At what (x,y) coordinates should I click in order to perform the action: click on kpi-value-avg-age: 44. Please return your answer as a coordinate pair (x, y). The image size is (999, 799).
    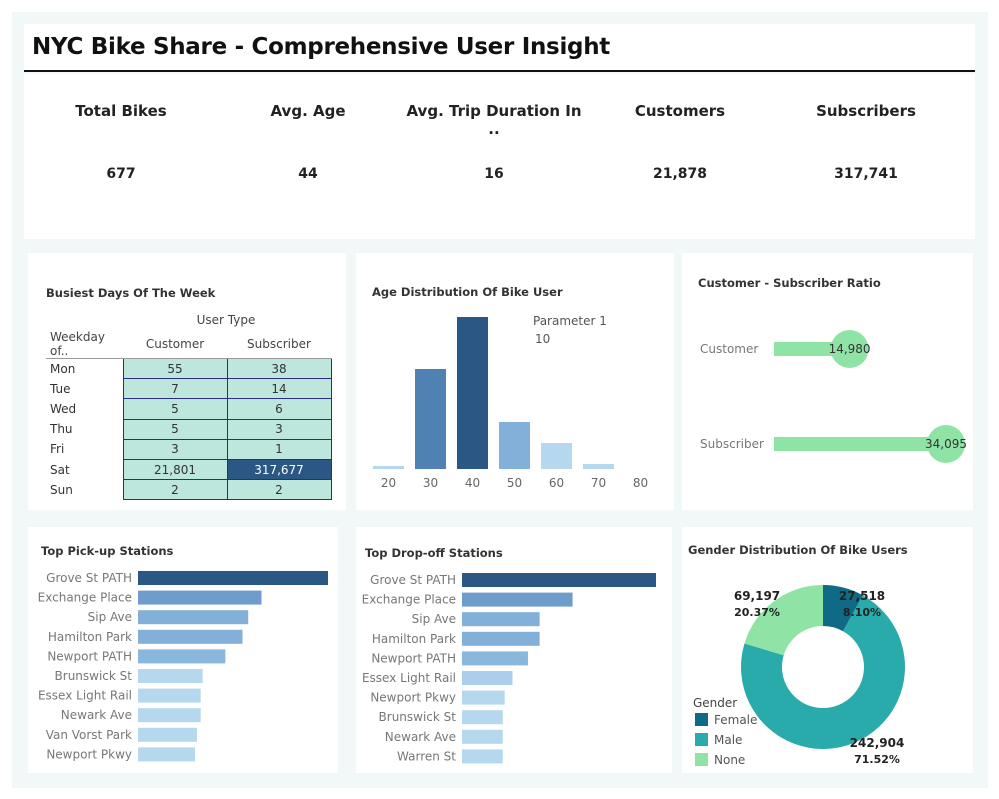
    Looking at the image, I should click on (308, 174).